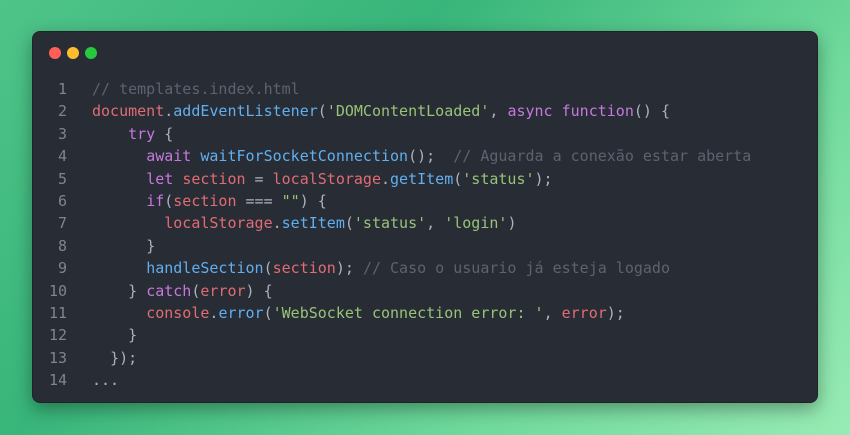 This screenshot has width=850, height=435. Describe the element at coordinates (476, 223) in the screenshot. I see `code-token-string: 'login'` at that location.